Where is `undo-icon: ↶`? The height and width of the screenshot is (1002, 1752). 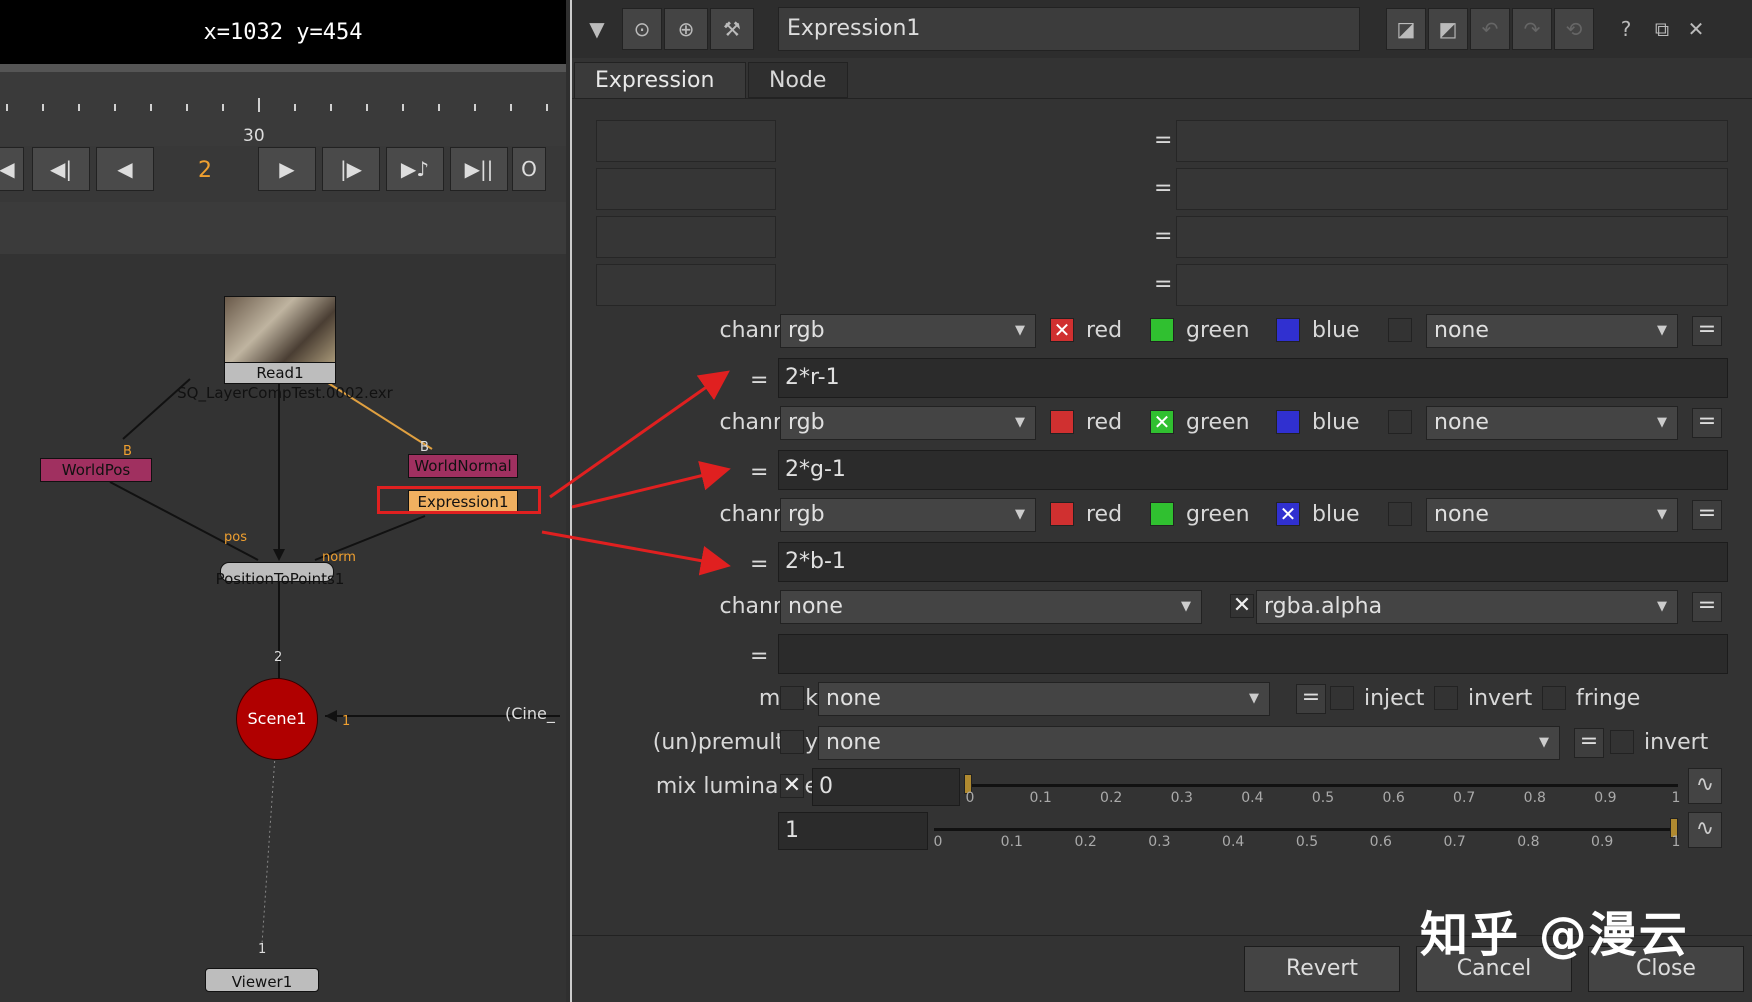
undo-icon: ↶ is located at coordinates (1490, 29).